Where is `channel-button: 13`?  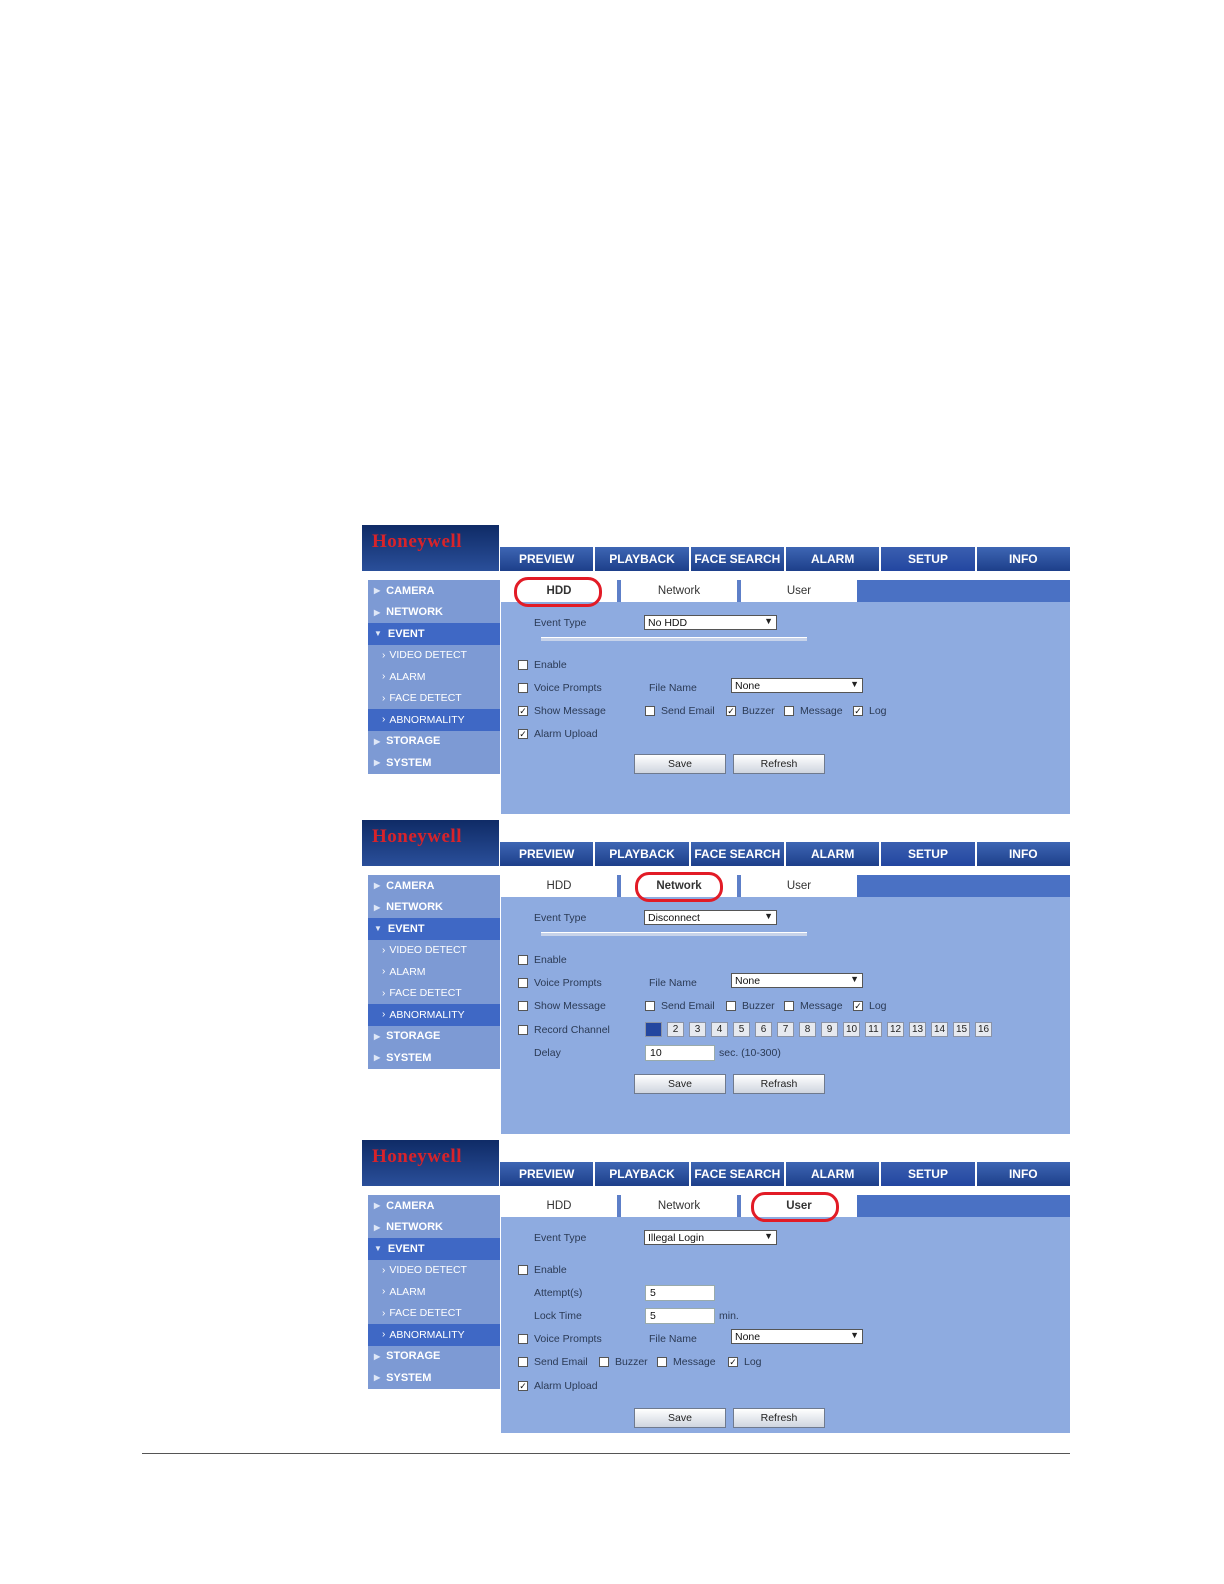
channel-button: 13 is located at coordinates (917, 1029).